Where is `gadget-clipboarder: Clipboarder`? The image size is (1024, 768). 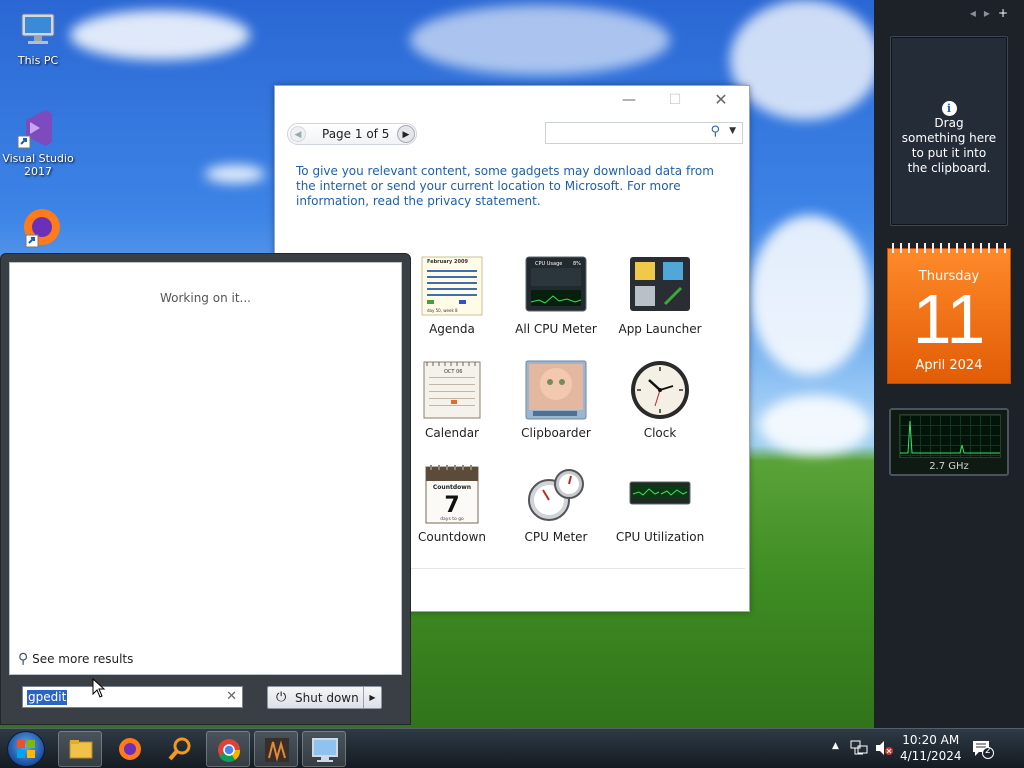 gadget-clipboarder: Clipboarder is located at coordinates (556, 400).